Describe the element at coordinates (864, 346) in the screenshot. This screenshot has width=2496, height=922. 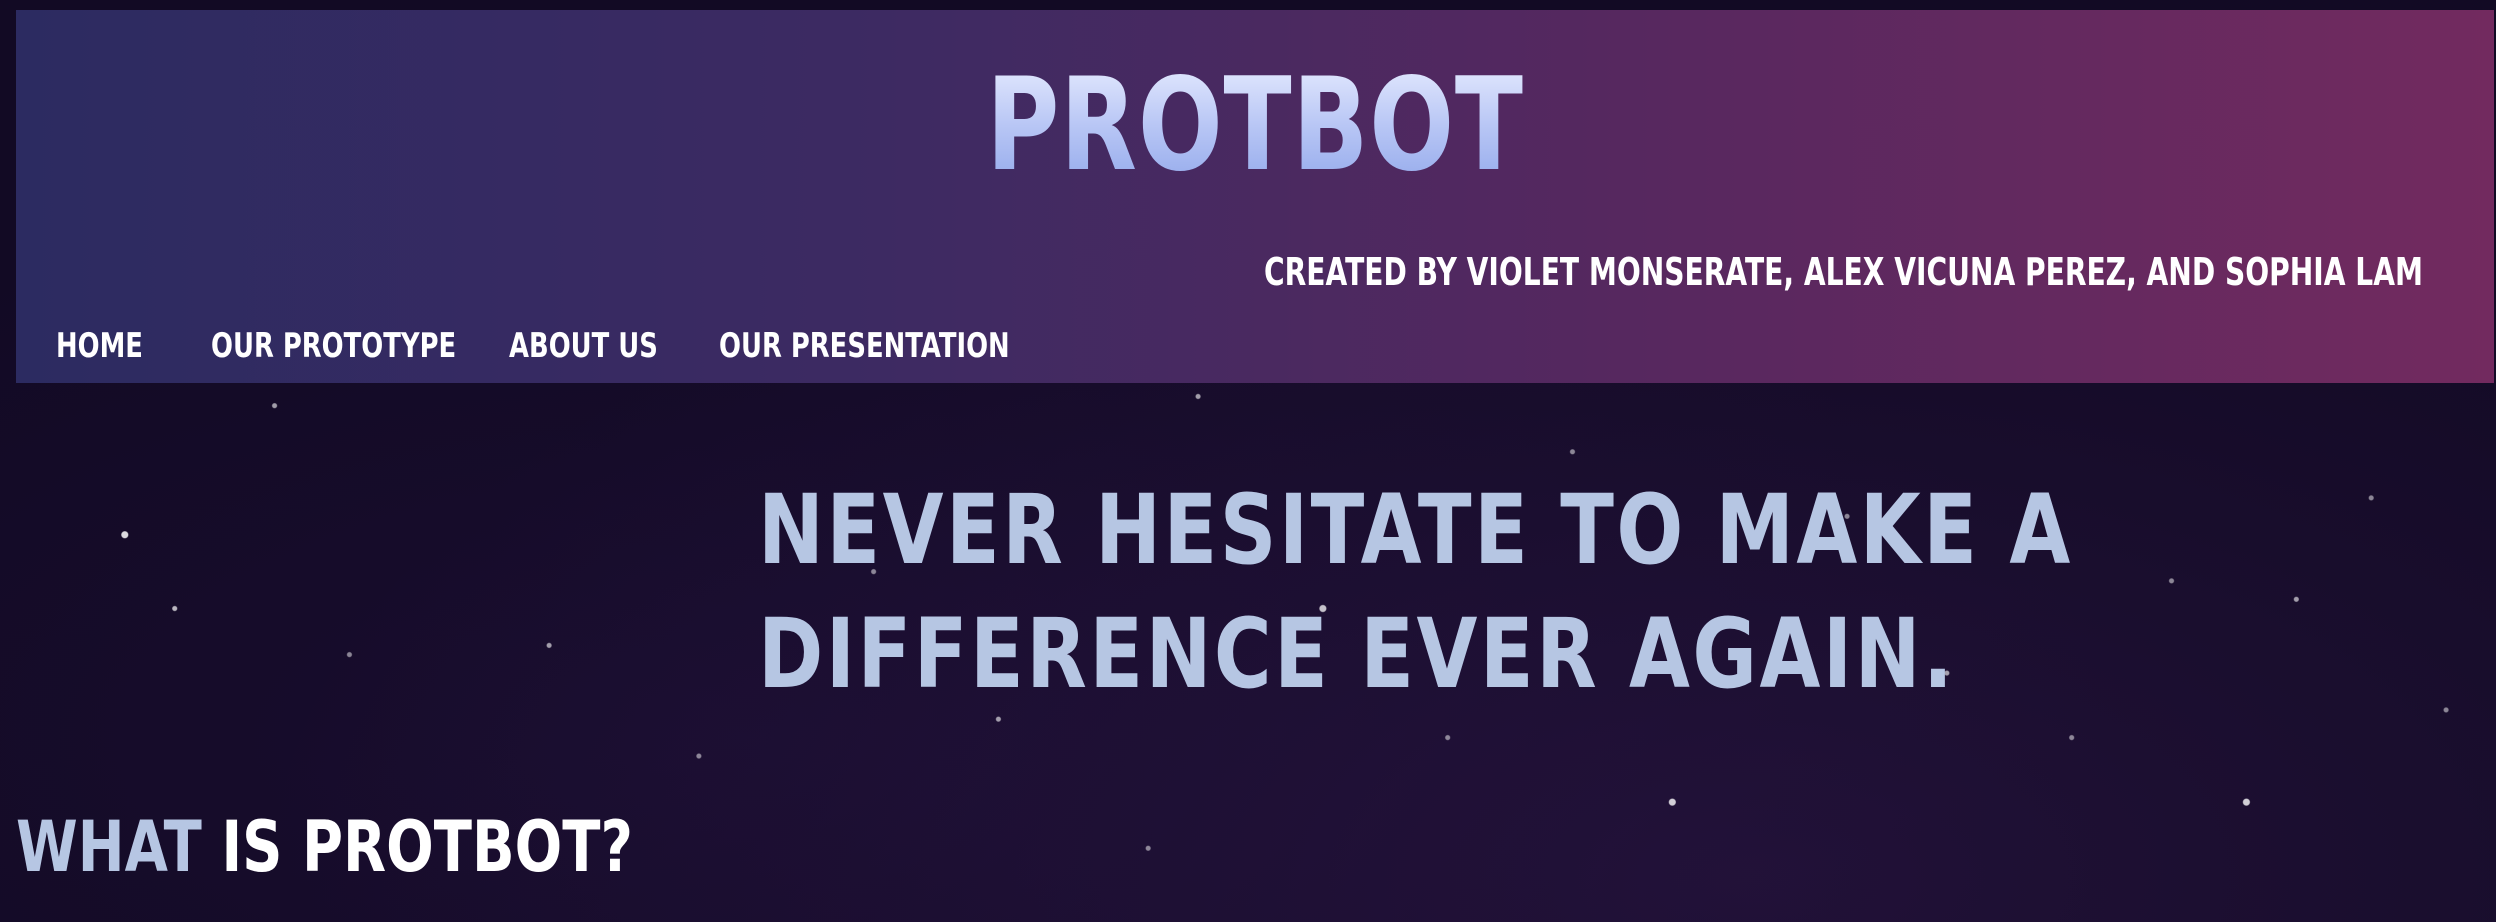
I see `nav-our-presentation: OUR PRESENTATION` at that location.